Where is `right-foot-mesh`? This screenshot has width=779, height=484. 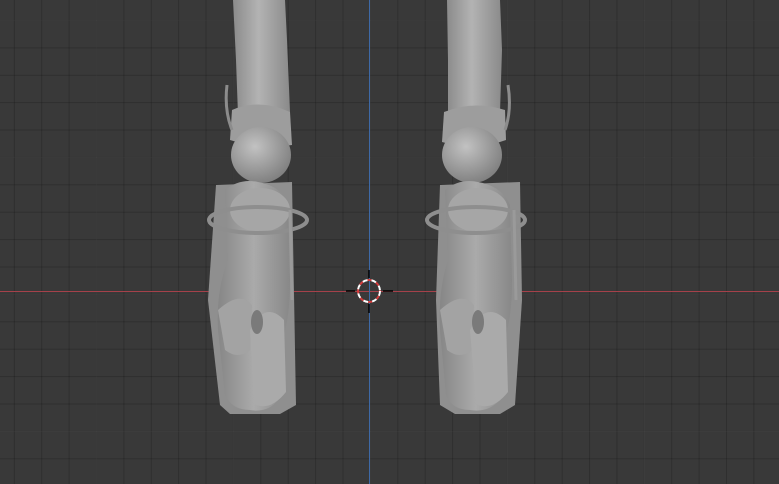 right-foot-mesh is located at coordinates (476, 207).